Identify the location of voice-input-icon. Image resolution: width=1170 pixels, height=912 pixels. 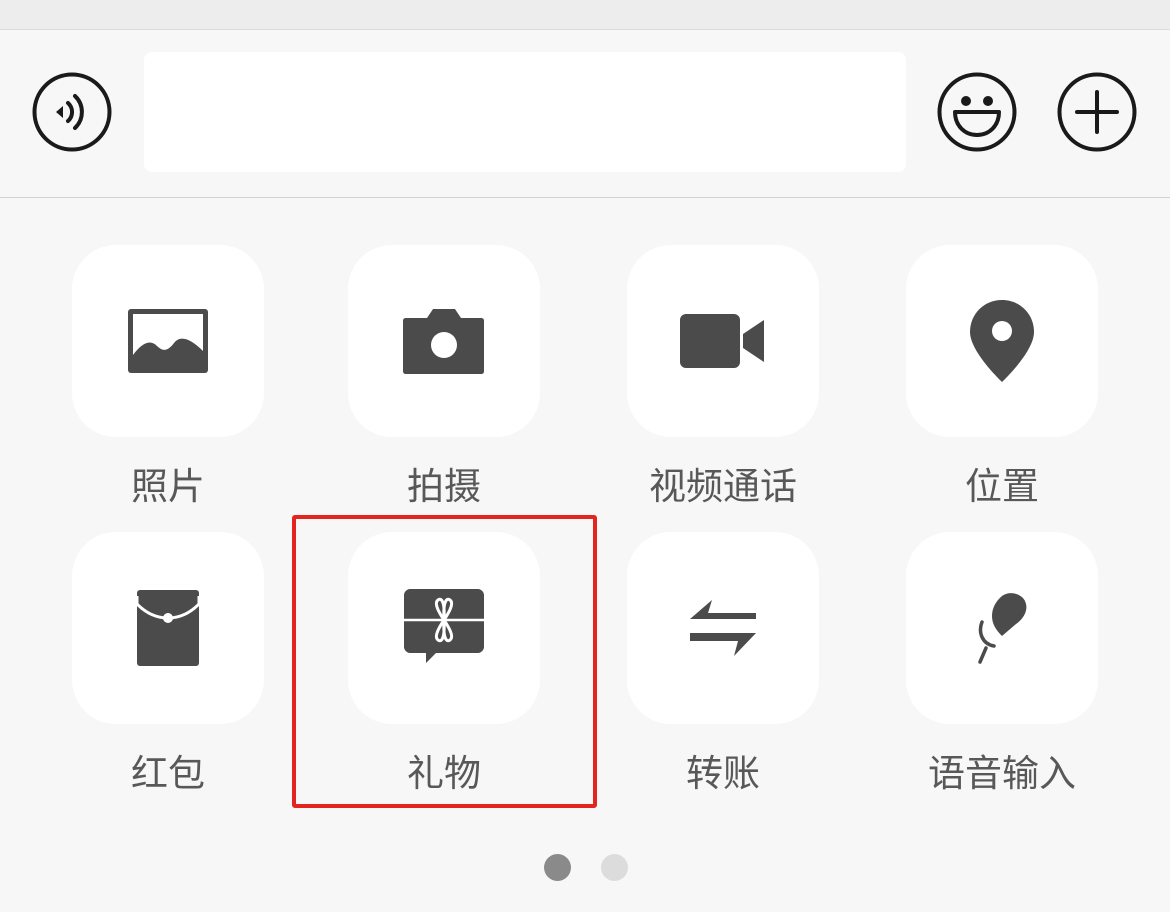
(72, 112).